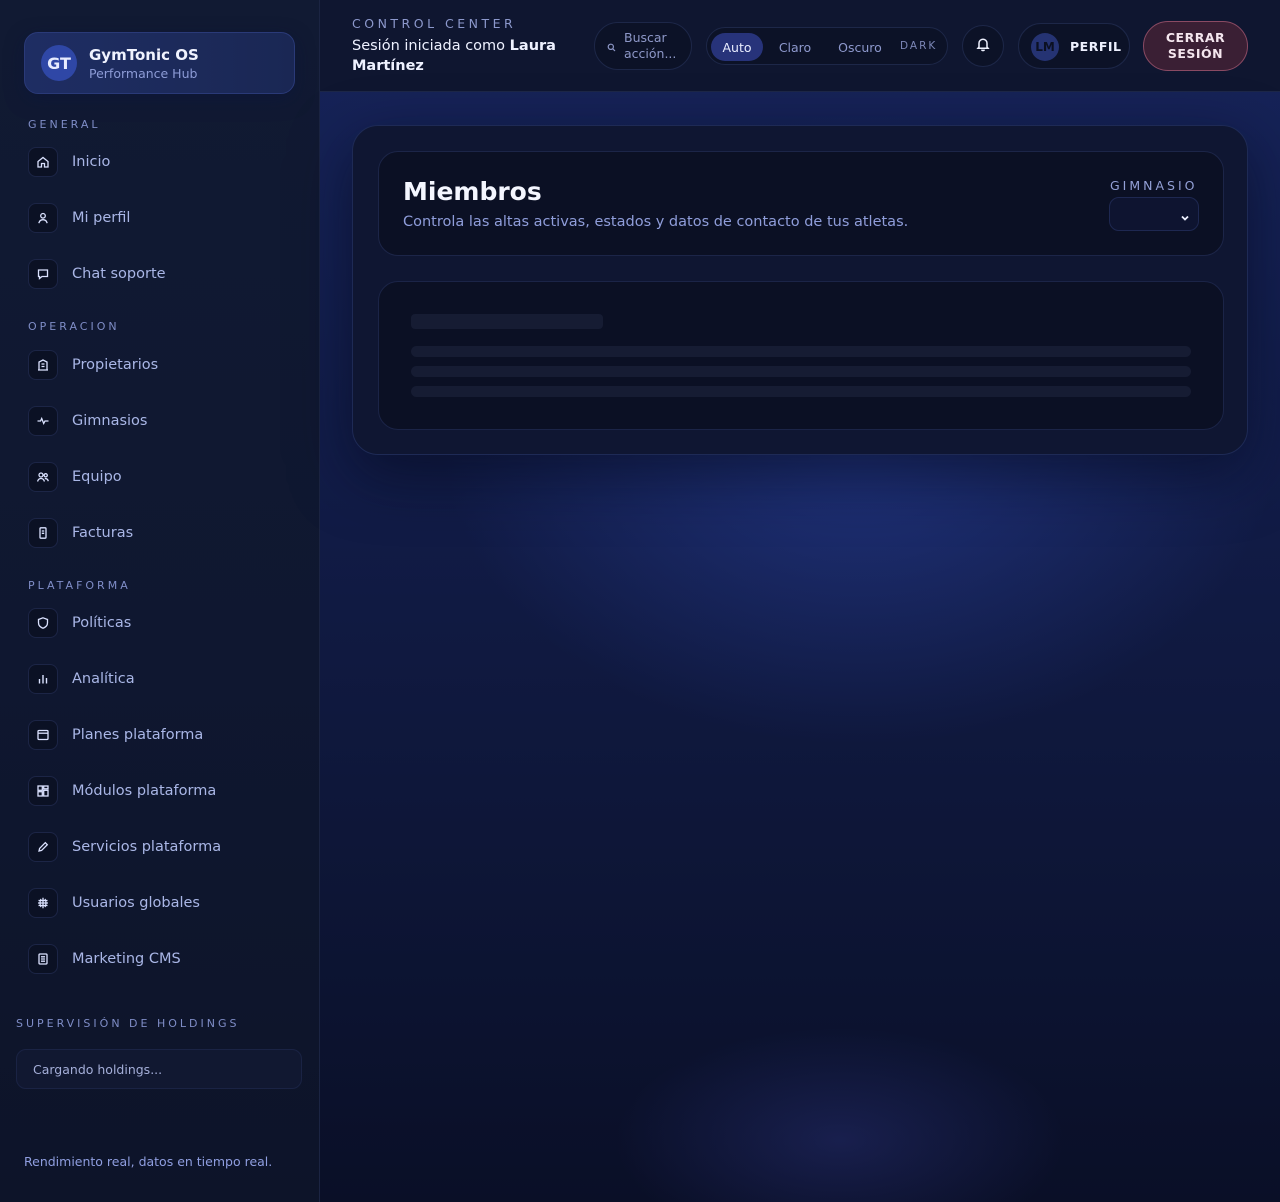 This screenshot has height=1202, width=1280. What do you see at coordinates (43, 274) in the screenshot?
I see `chat-icon` at bounding box center [43, 274].